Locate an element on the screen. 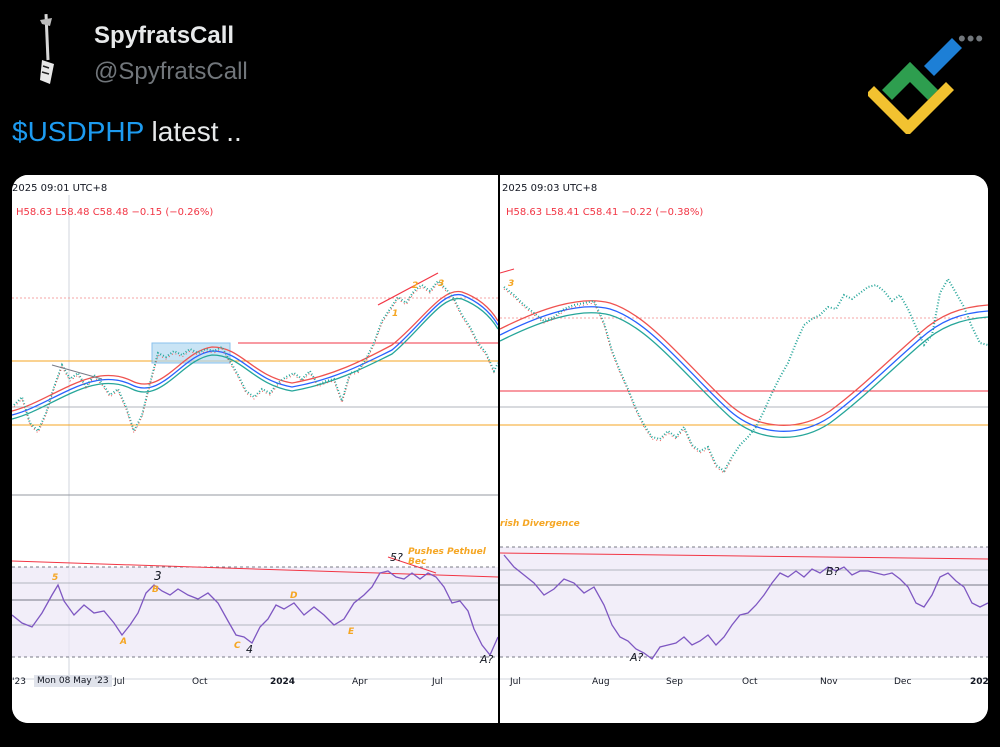  right-chart-timestamp: 2025 09:03 UTC+8 is located at coordinates (550, 188).